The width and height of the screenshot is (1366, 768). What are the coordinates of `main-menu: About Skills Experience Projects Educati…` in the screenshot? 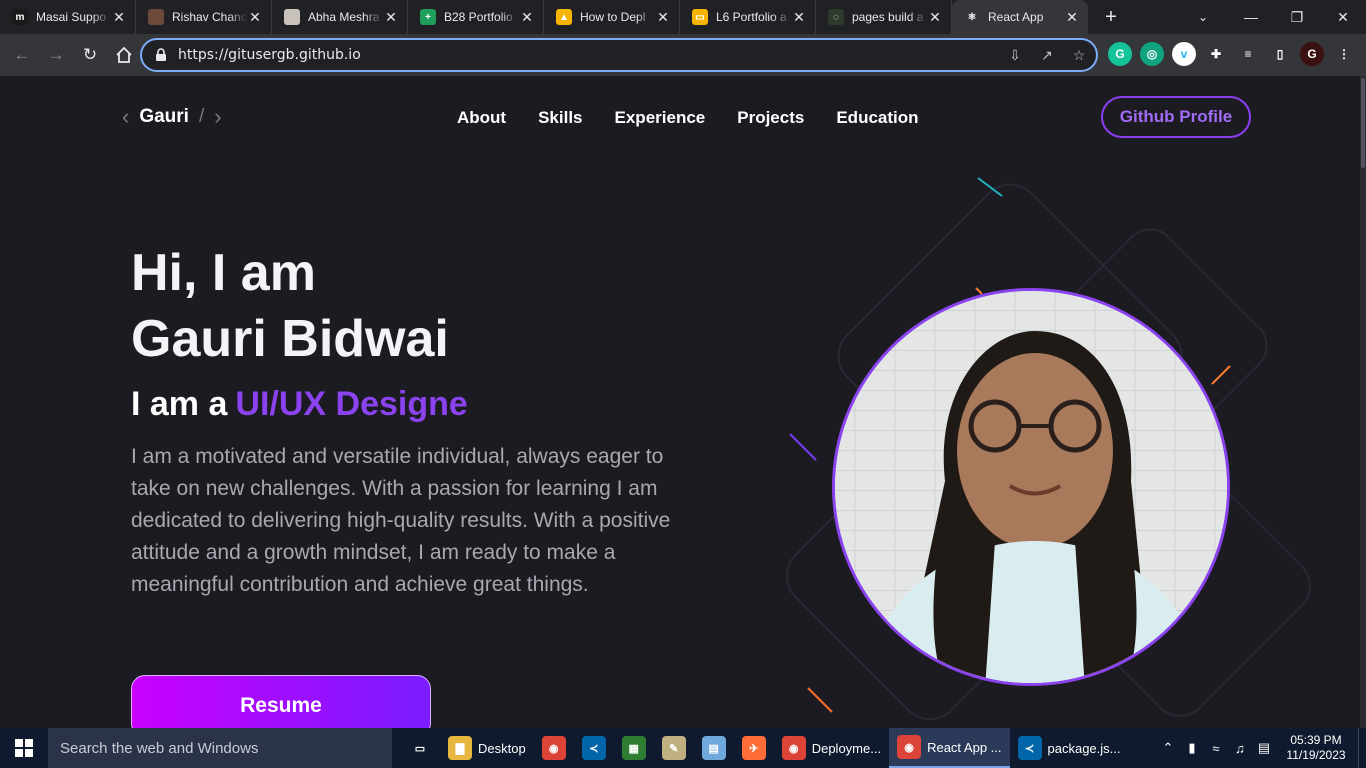 It's located at (688, 118).